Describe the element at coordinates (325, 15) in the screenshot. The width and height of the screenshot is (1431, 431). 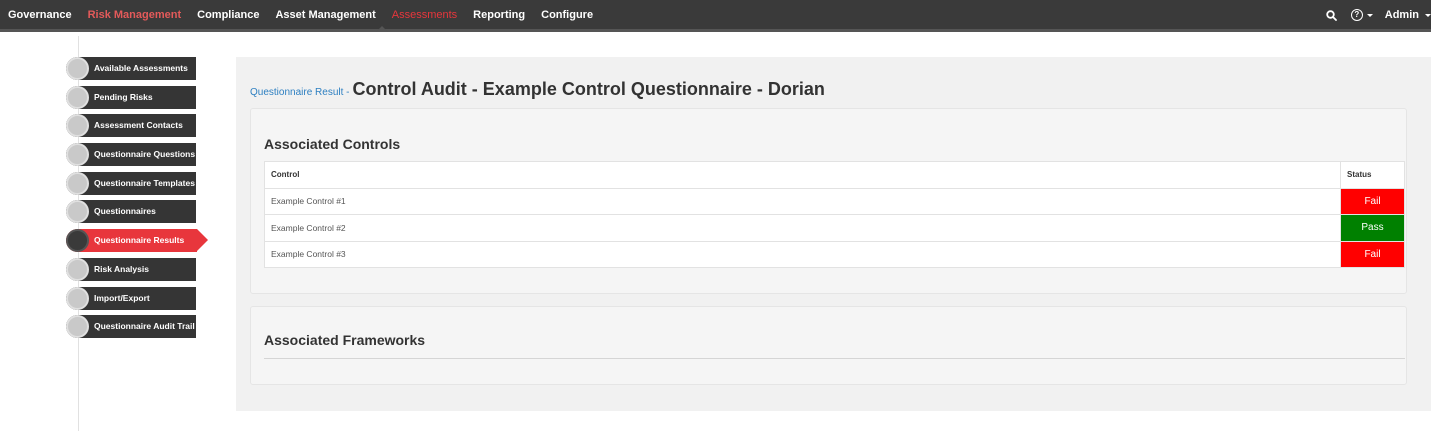
I see `nav-asset-management: Asset Management` at that location.